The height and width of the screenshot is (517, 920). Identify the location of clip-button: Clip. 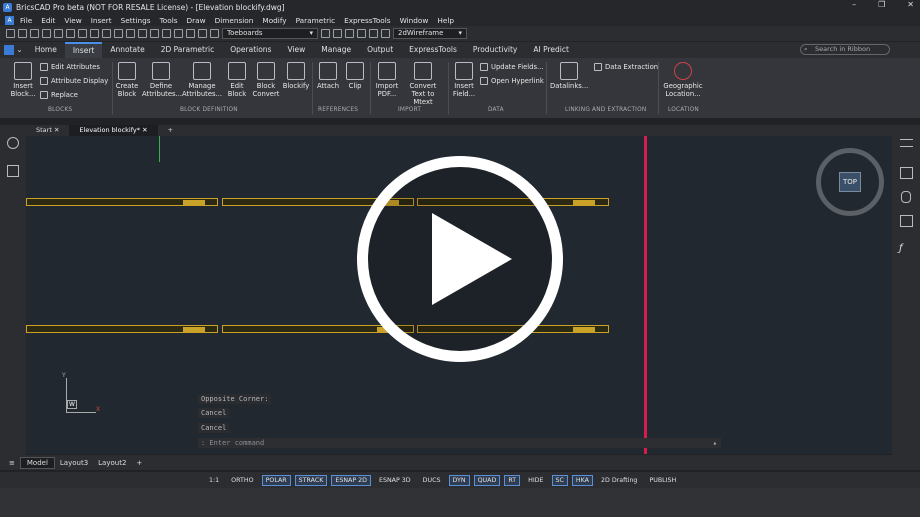
(355, 76).